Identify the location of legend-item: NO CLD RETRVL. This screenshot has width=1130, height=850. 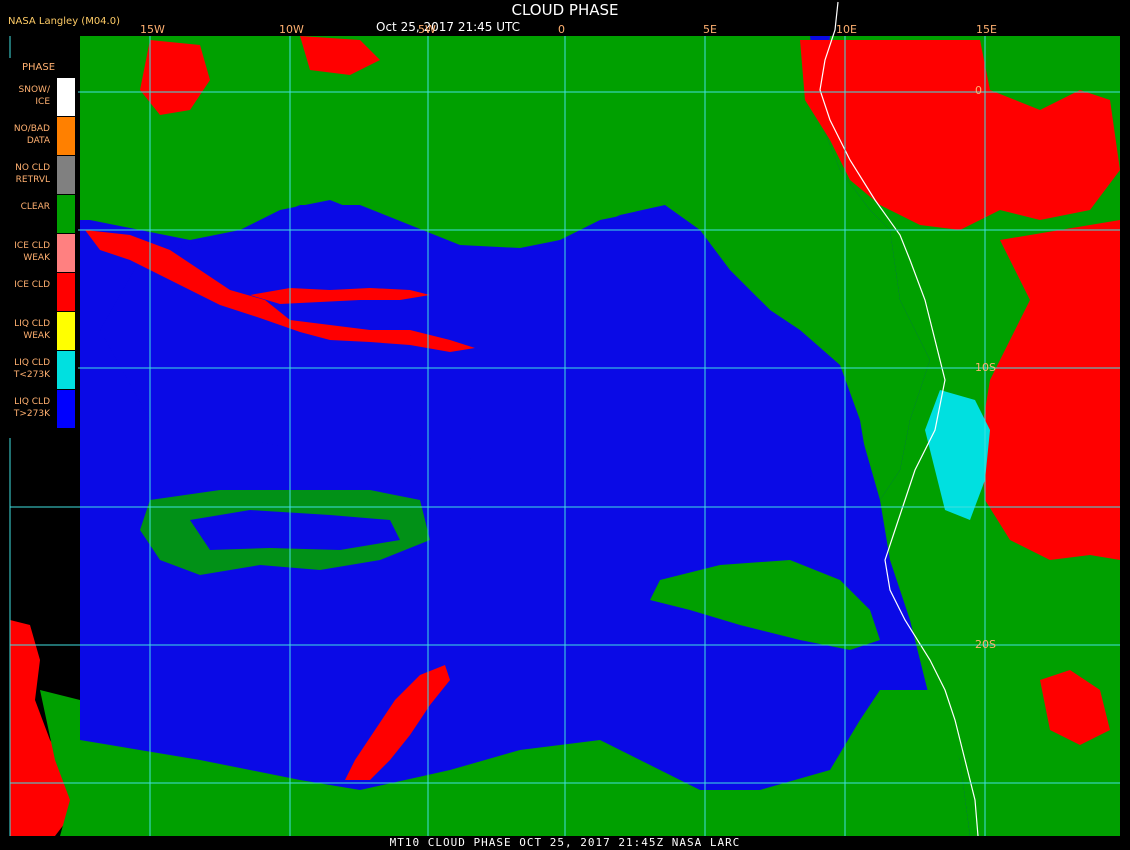
(39, 175).